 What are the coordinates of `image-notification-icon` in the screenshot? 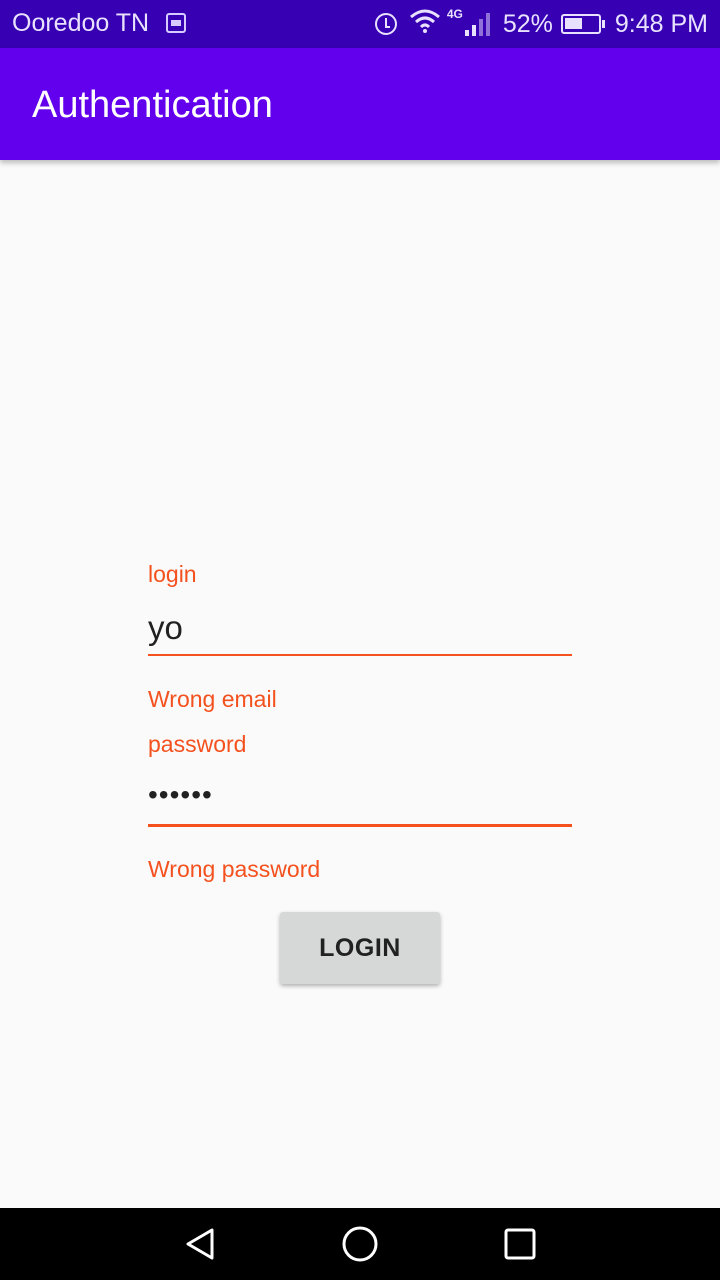 It's located at (176, 23).